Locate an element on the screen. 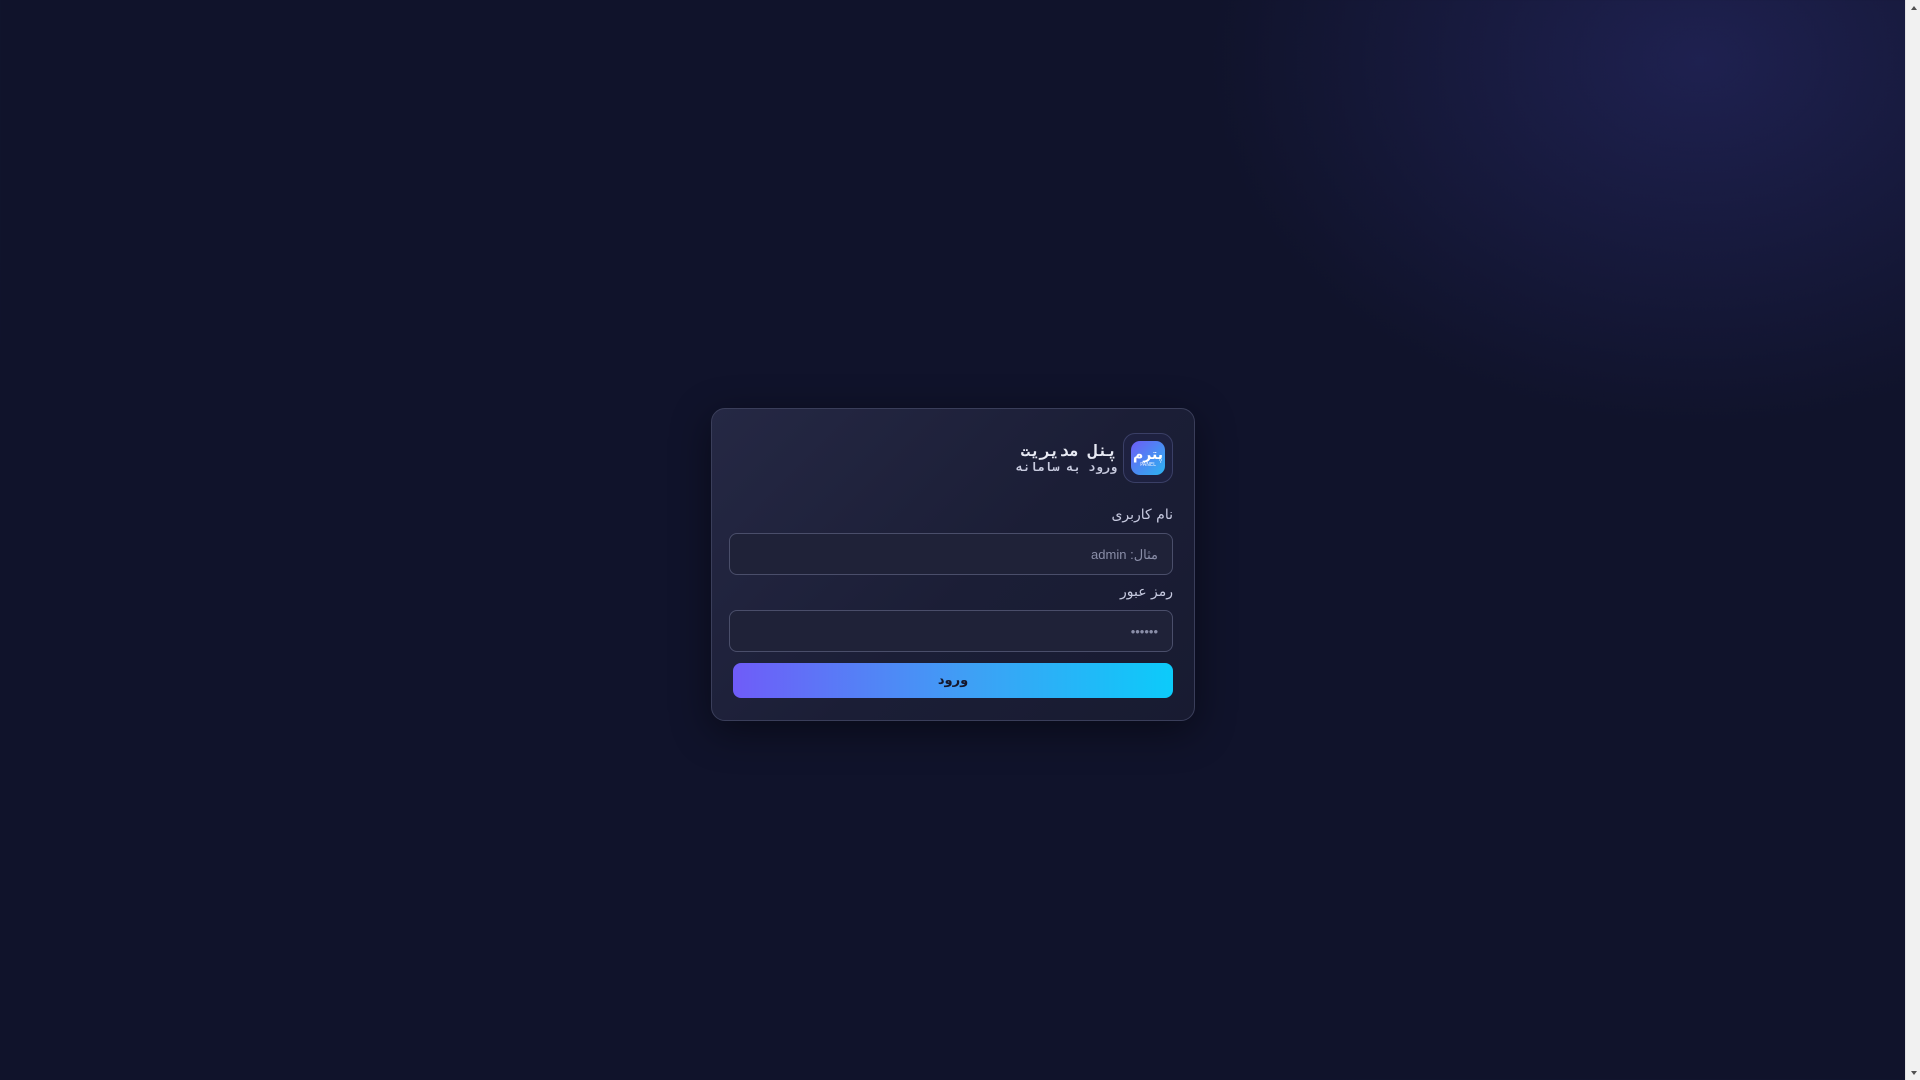 Image resolution: width=1920 pixels, height=1080 pixels. scroll-down-icon is located at coordinates (1913, 1072).